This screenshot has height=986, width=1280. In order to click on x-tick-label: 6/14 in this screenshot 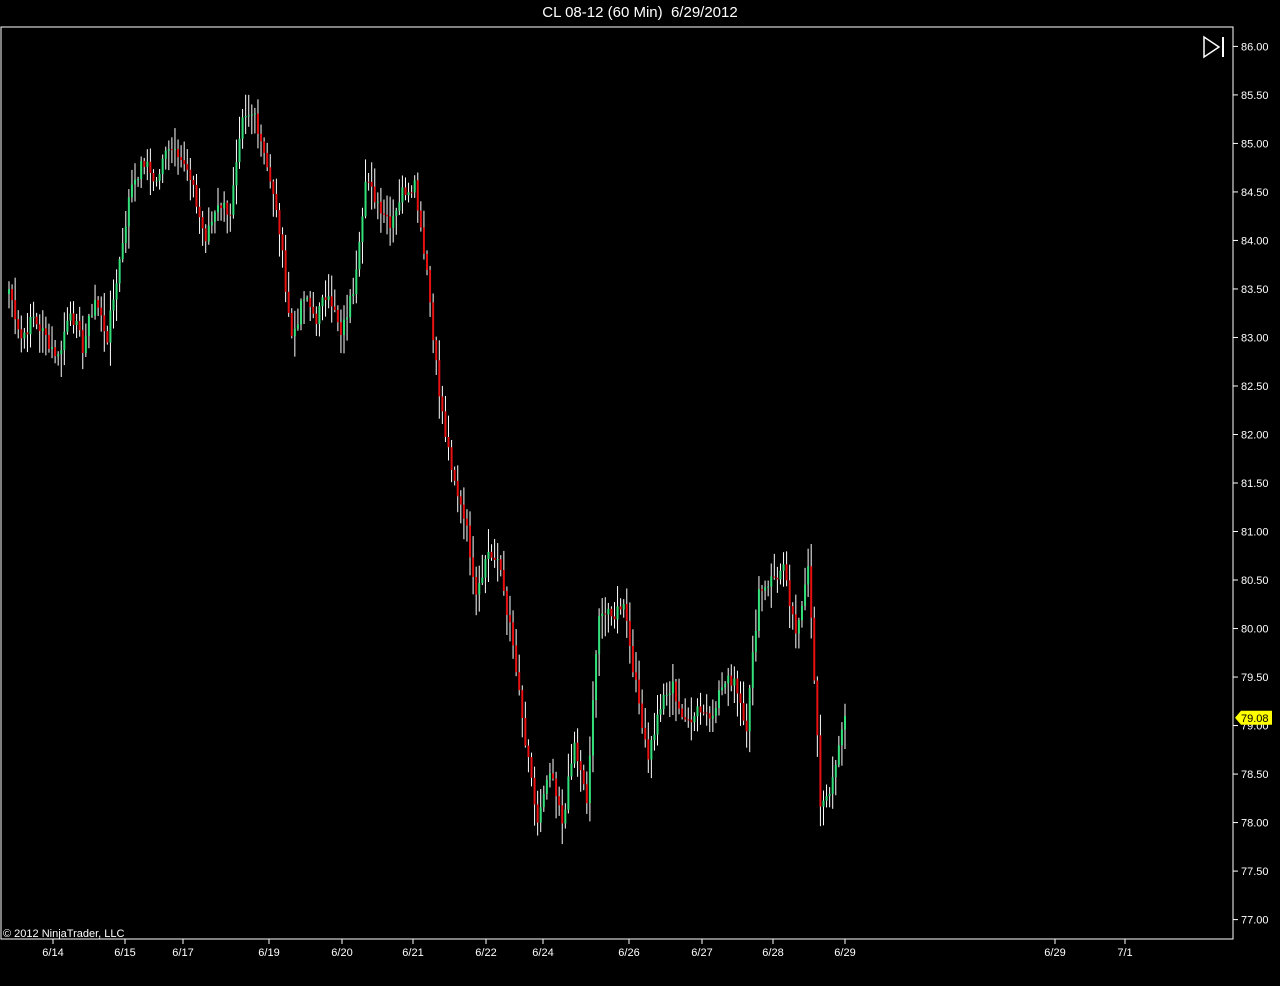, I will do `click(52, 953)`.